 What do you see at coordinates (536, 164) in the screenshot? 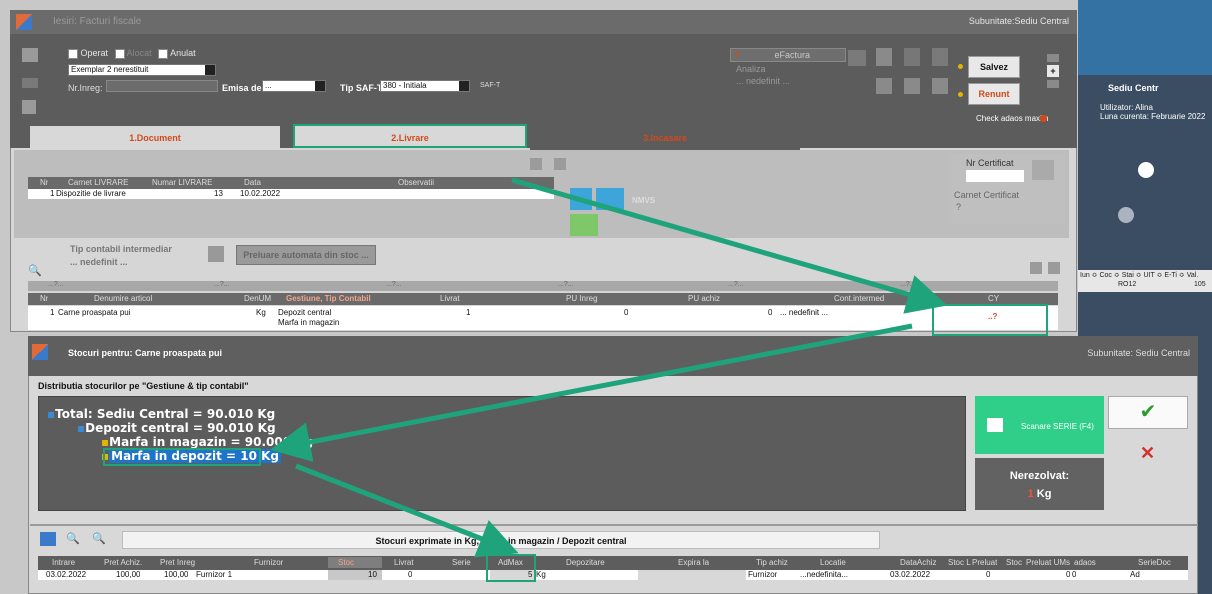
I see `add-row-icon` at bounding box center [536, 164].